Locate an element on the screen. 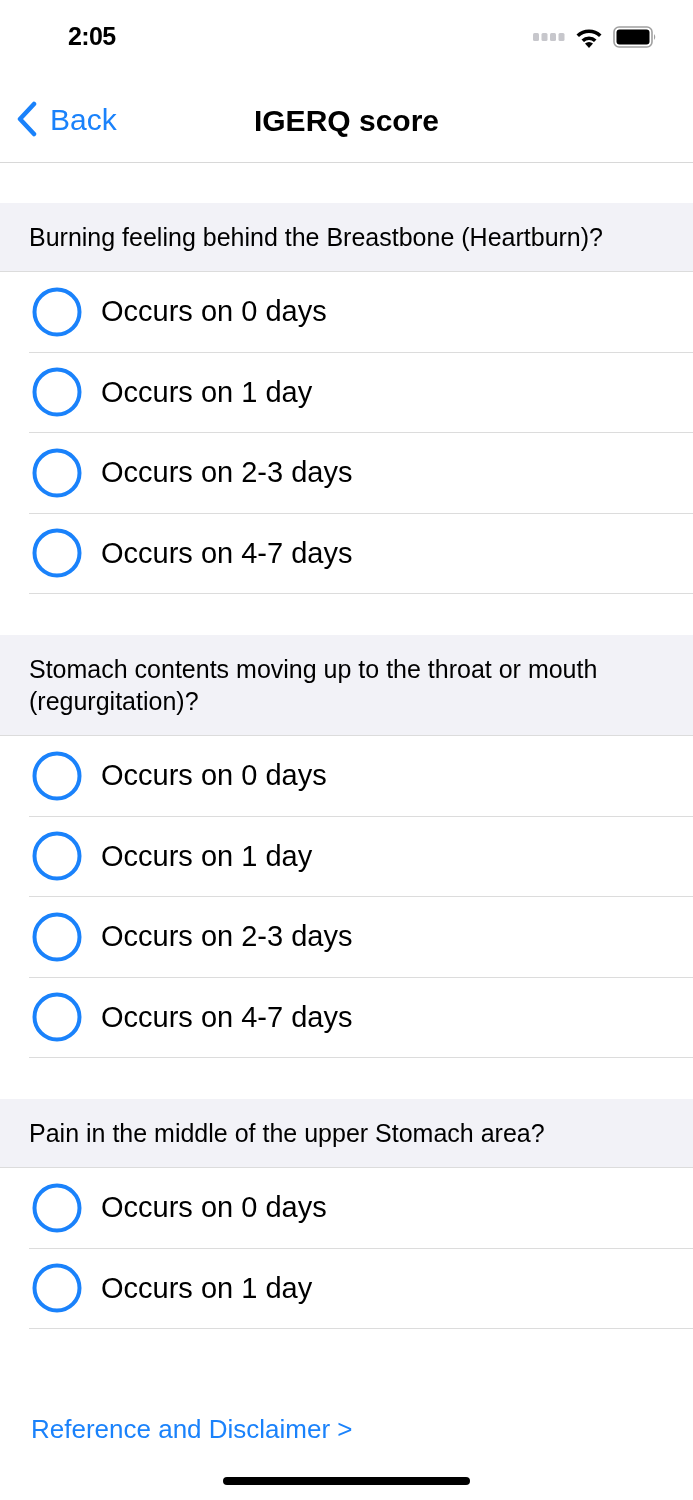  status-time: 2:05 is located at coordinates (92, 37).